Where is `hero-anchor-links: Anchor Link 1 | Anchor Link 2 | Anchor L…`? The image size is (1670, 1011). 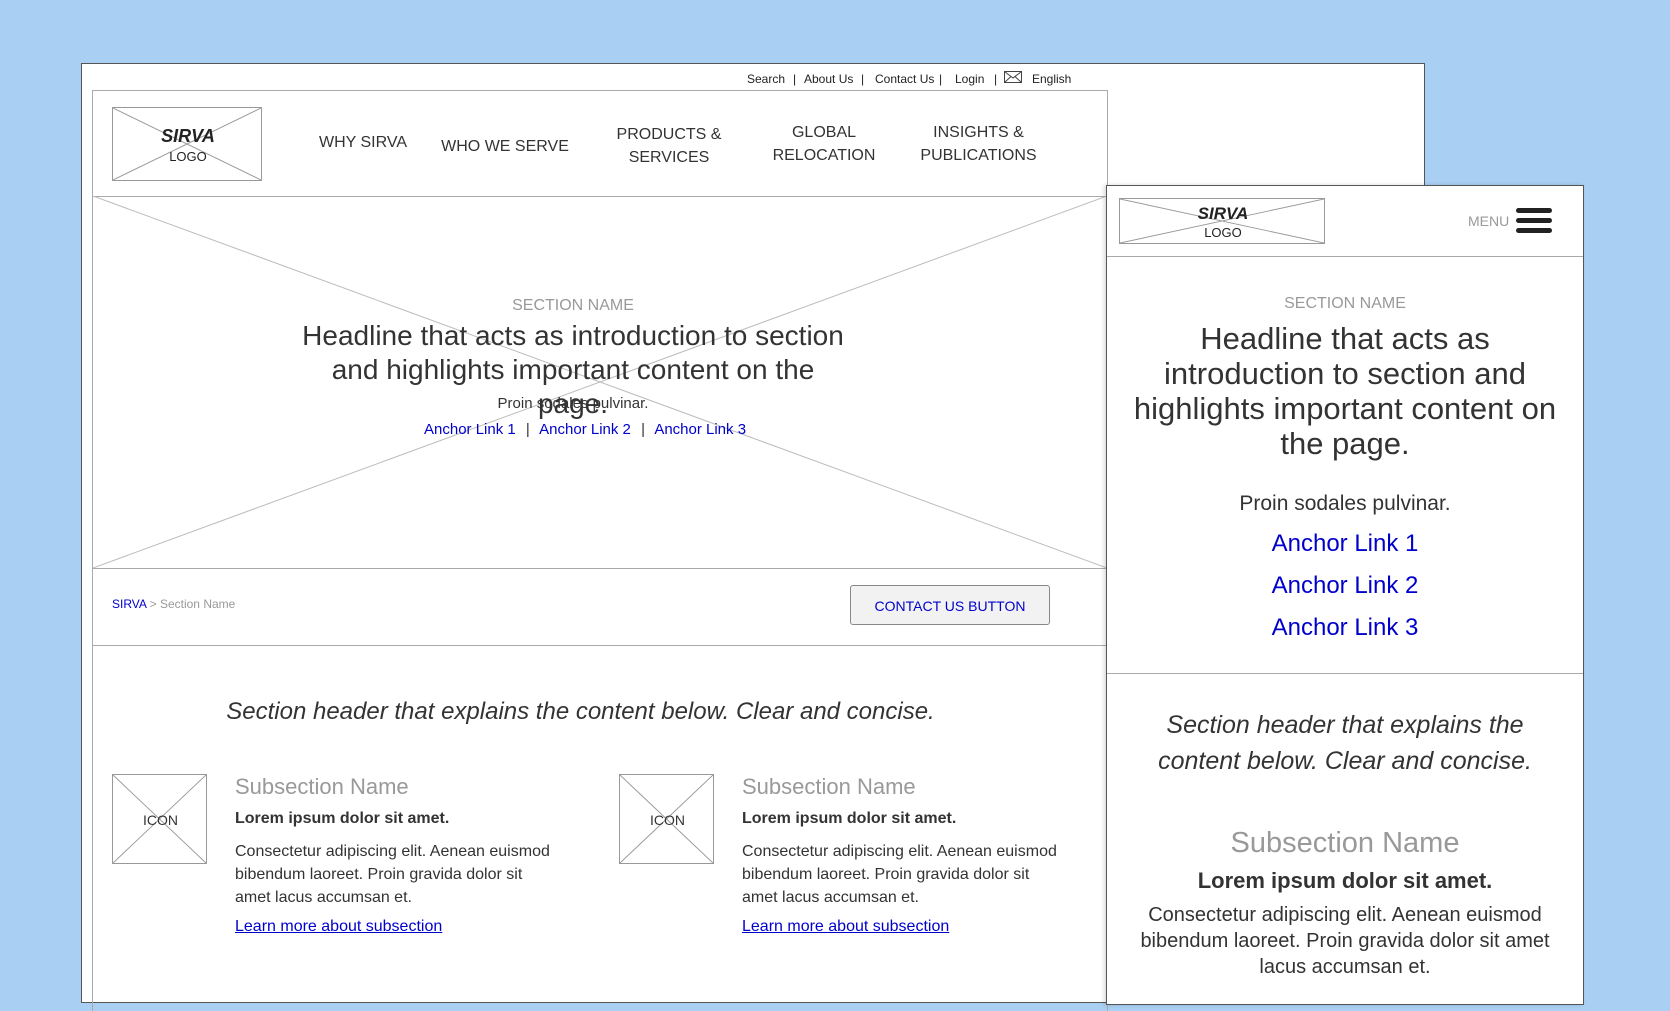 hero-anchor-links: Anchor Link 1 | Anchor Link 2 | Anchor L… is located at coordinates (585, 429).